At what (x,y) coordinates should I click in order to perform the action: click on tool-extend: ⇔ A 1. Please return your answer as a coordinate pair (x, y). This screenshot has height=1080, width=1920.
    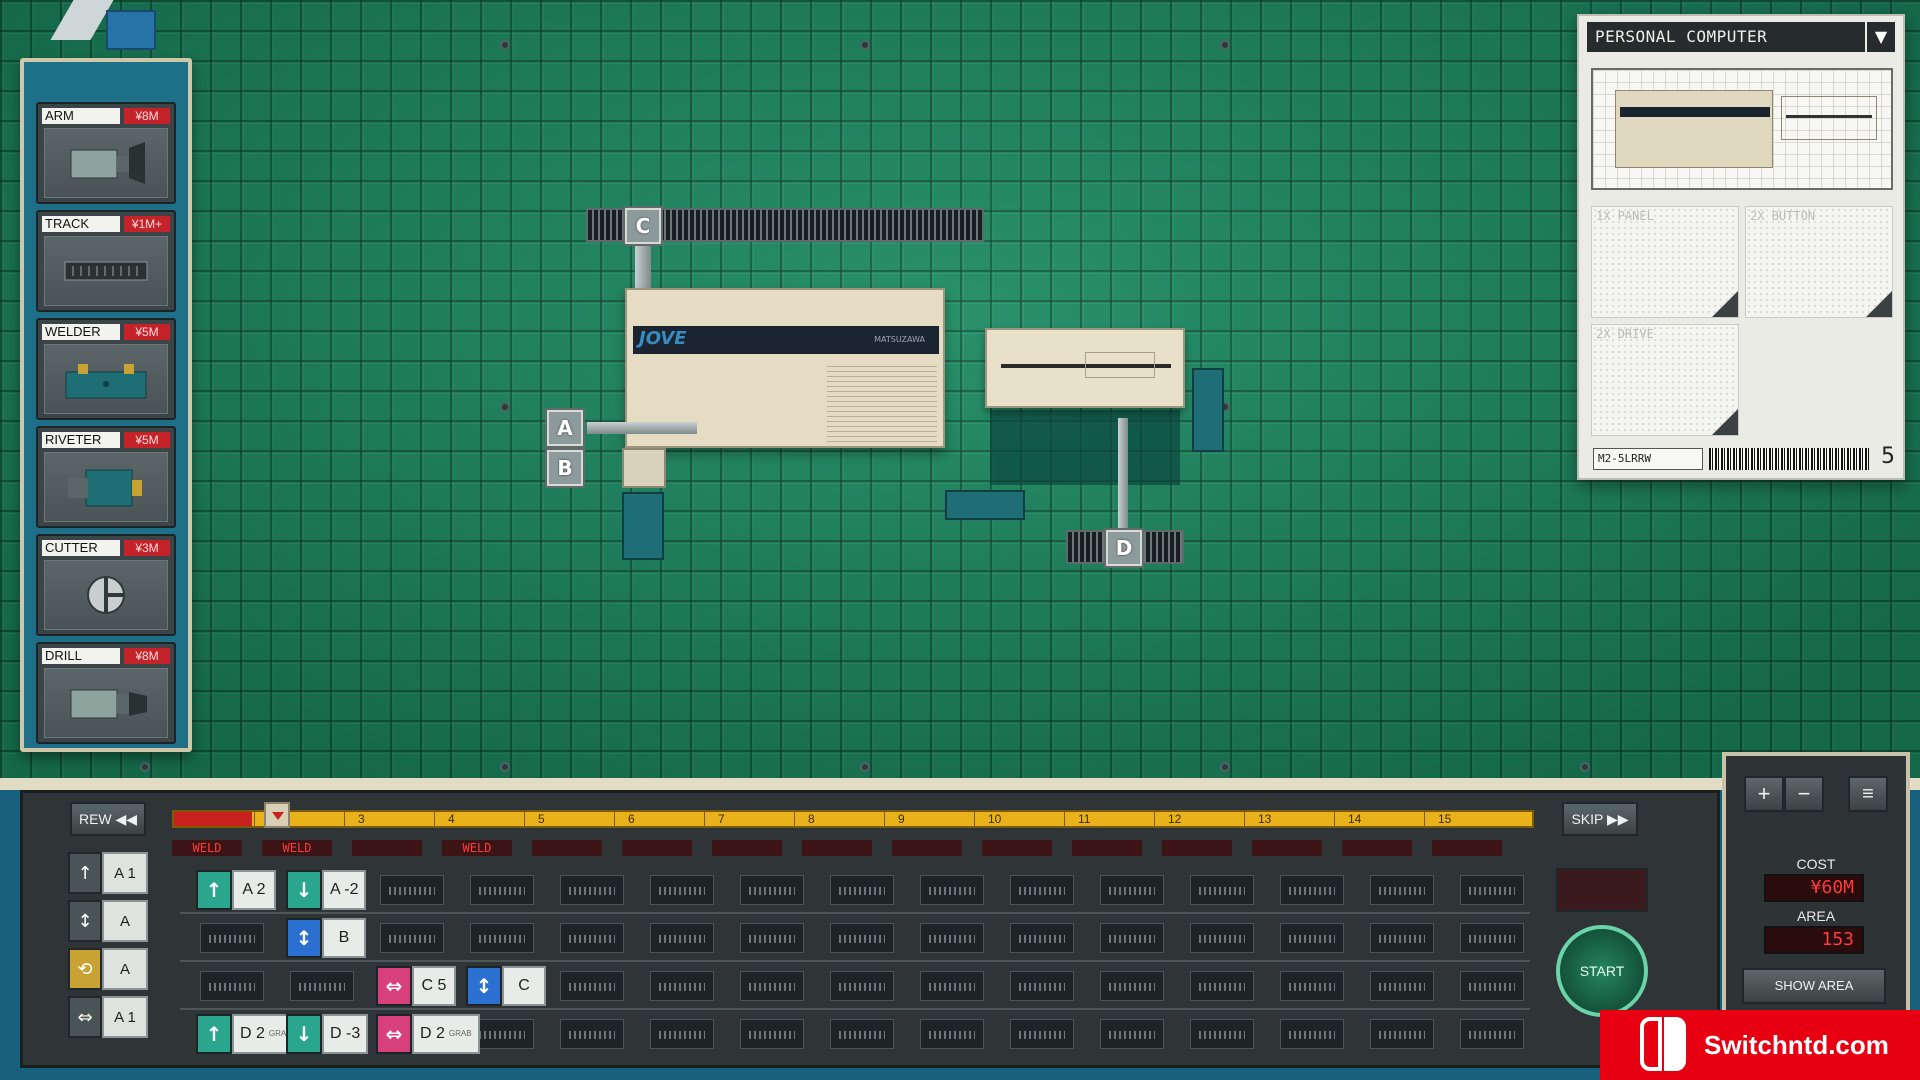
    Looking at the image, I should click on (108, 1017).